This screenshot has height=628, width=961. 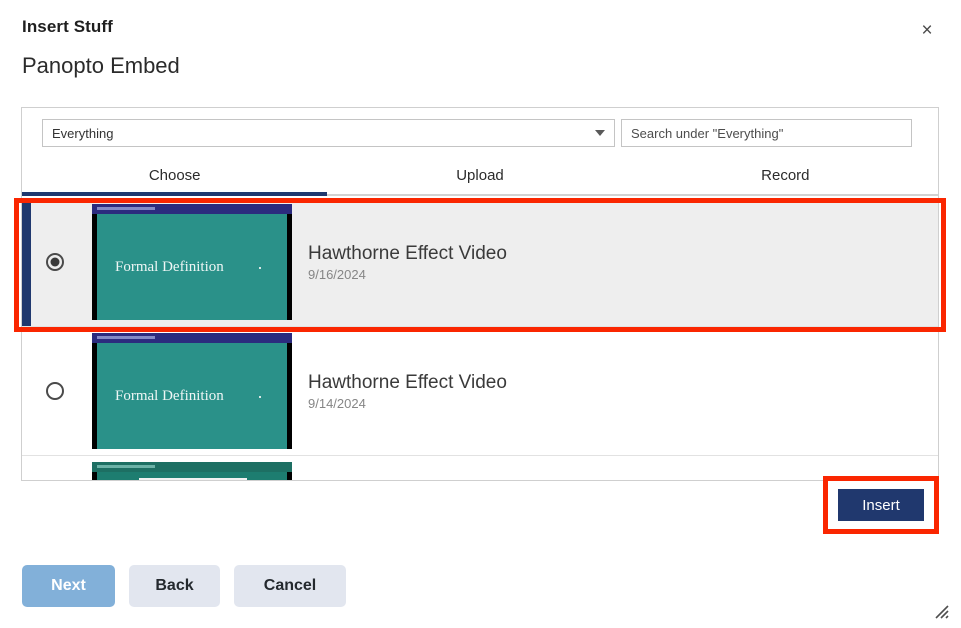 What do you see at coordinates (766, 133) in the screenshot?
I see `search-input` at bounding box center [766, 133].